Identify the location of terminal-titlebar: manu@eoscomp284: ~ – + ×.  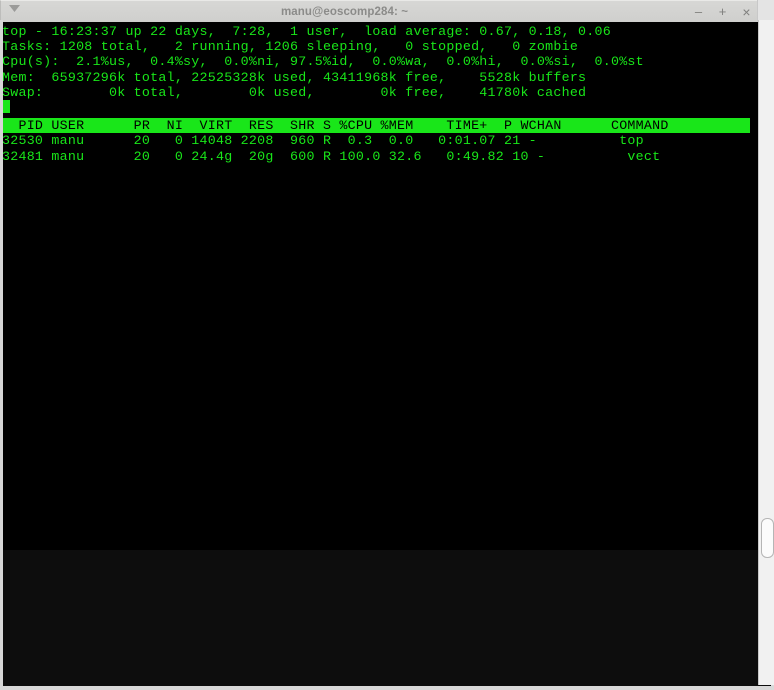
(380, 11).